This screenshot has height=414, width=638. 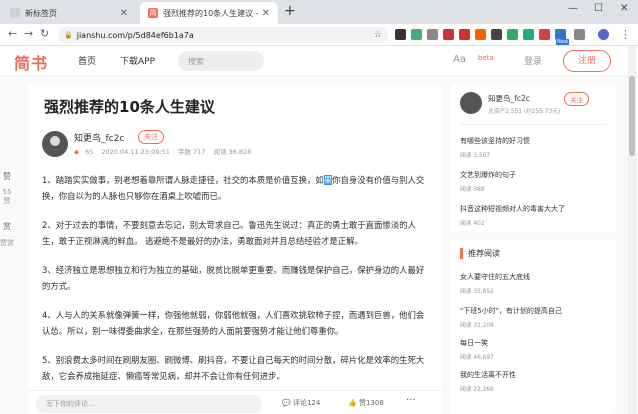 I want to click on article-meta: ◆ 65 2020.04.11 23:09:51 字数 717 阅读 36,828, so click(x=165, y=151).